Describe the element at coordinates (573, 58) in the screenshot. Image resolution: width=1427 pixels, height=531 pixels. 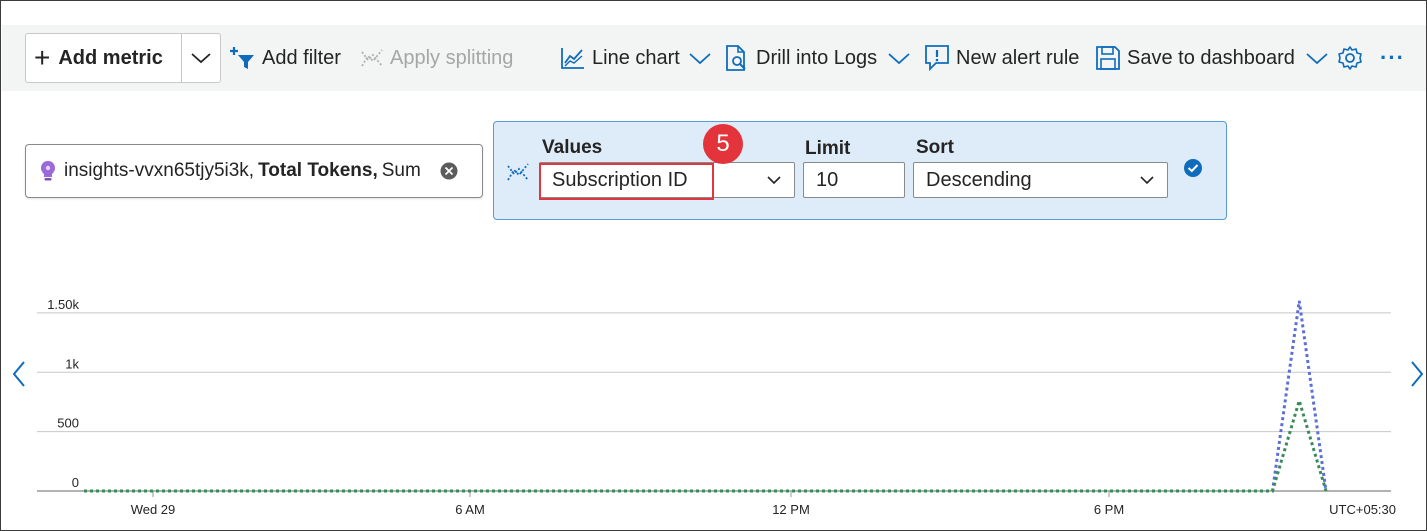
I see `line-chart-icon` at that location.